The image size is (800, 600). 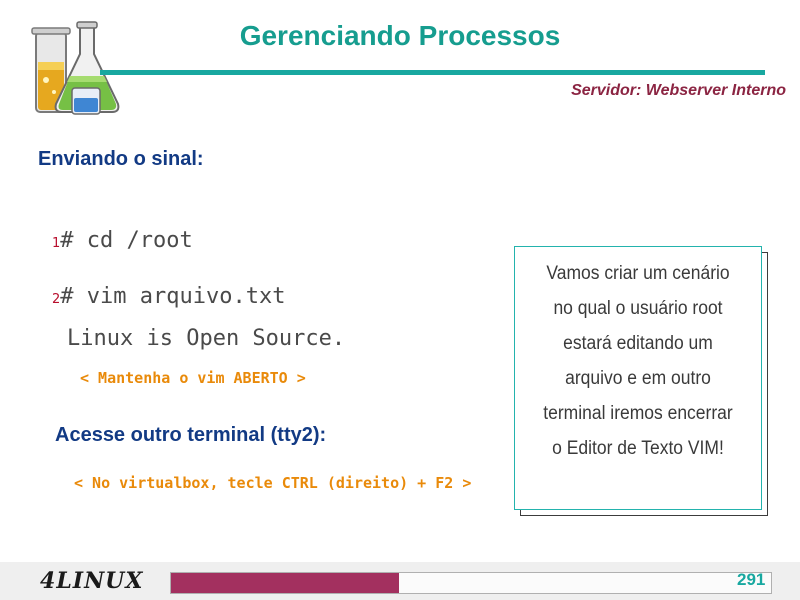 I want to click on keep-vim-open-hint: < Mantenha o vim ABERTO >, so click(x=193, y=378).